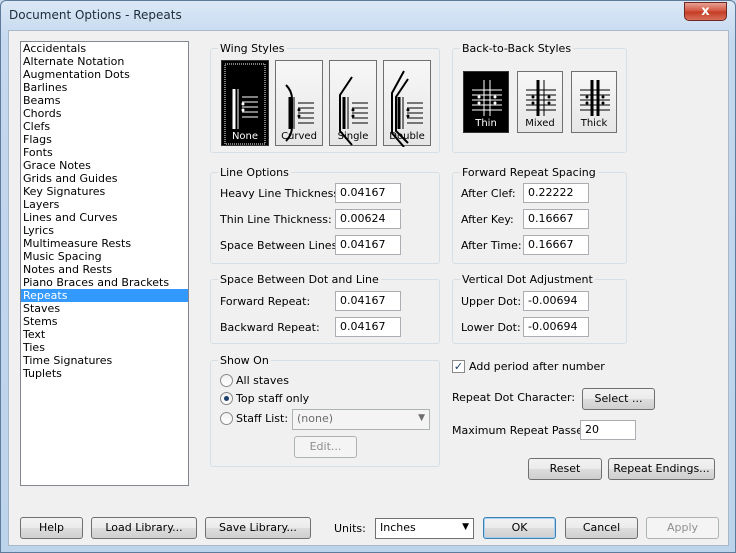 The image size is (736, 553). I want to click on close-icon: x, so click(705, 11).